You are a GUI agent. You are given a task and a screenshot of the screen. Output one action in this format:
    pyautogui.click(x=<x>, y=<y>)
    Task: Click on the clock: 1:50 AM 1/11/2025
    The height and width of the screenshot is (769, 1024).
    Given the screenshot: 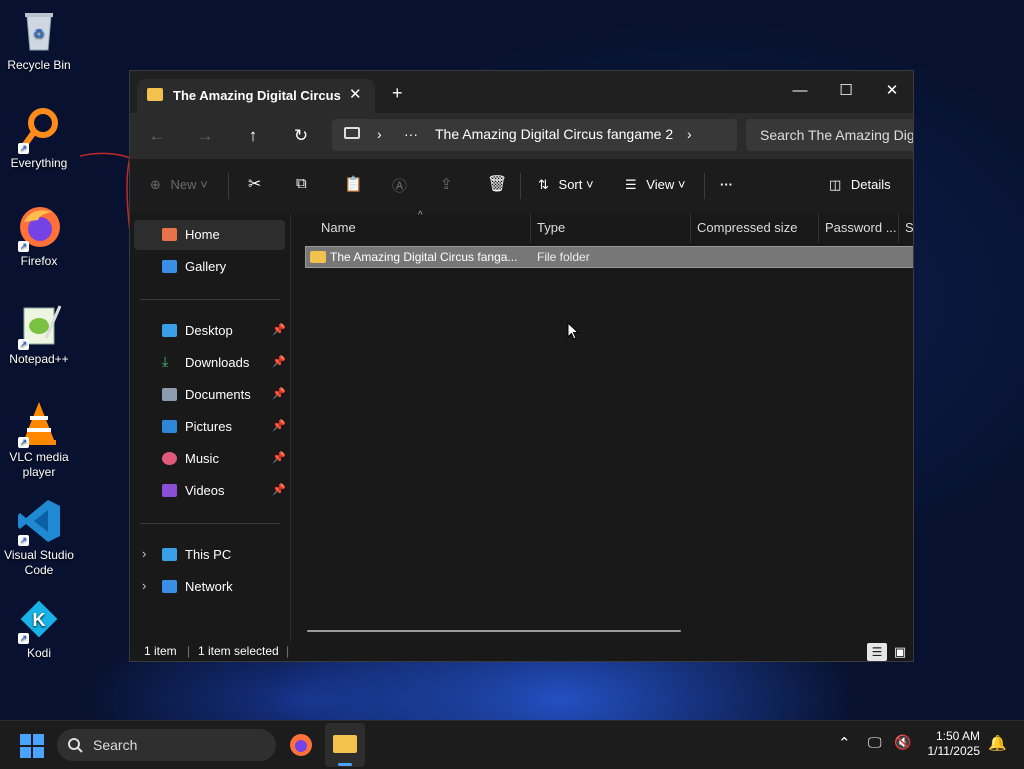 What is the action you would take?
    pyautogui.click(x=954, y=744)
    